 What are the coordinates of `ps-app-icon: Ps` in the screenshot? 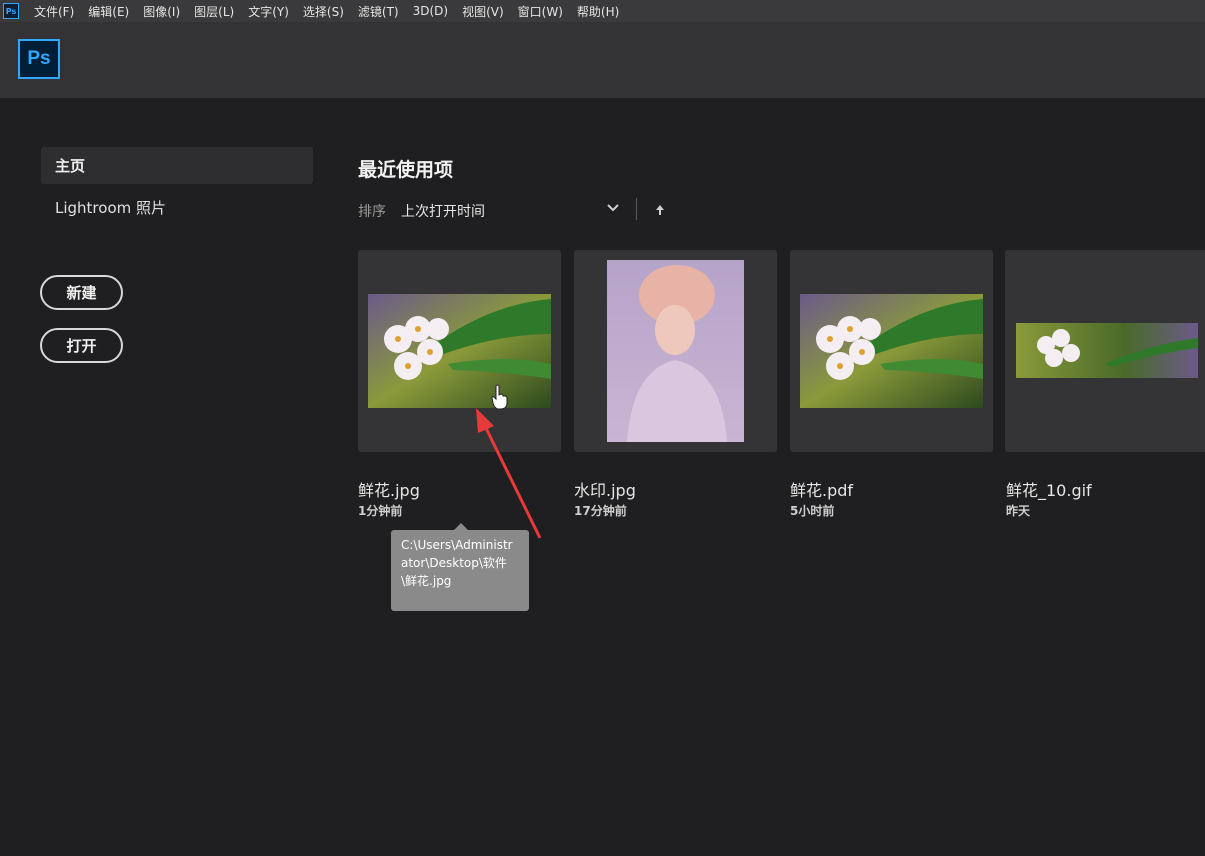 It's located at (11, 11).